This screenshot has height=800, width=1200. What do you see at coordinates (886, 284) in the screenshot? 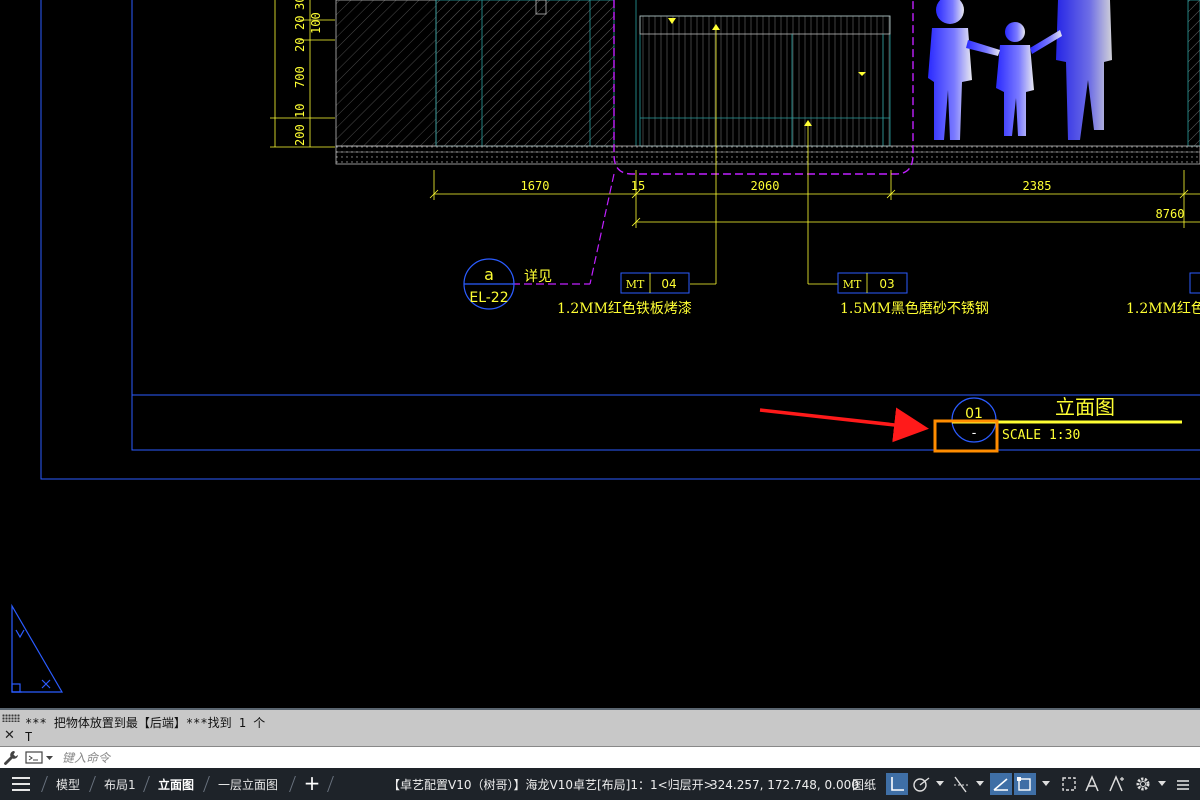
I see `tag-num: 03` at bounding box center [886, 284].